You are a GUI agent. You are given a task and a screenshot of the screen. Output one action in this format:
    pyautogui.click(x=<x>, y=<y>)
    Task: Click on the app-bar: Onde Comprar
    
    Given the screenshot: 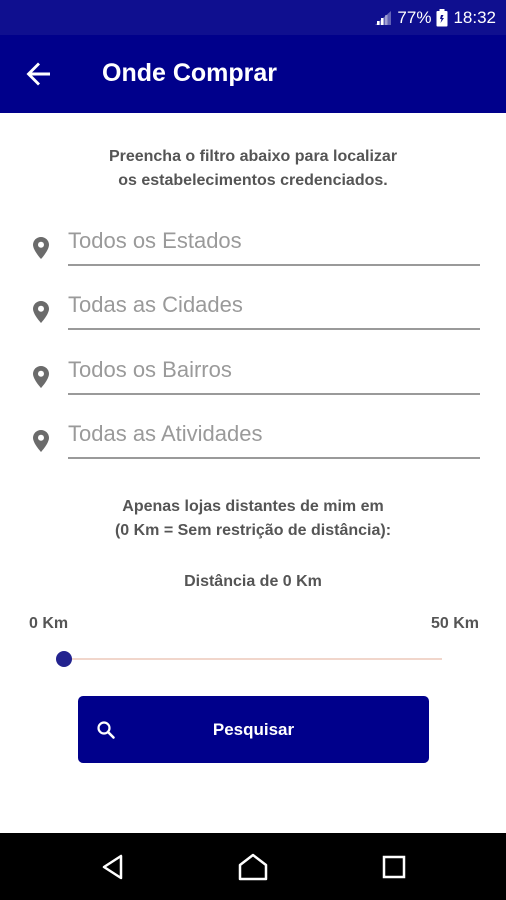 What is the action you would take?
    pyautogui.click(x=253, y=74)
    